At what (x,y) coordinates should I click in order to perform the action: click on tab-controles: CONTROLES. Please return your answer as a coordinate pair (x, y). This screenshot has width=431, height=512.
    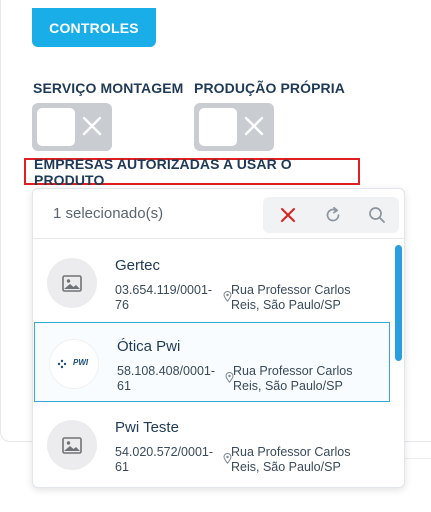
    Looking at the image, I should click on (94, 27).